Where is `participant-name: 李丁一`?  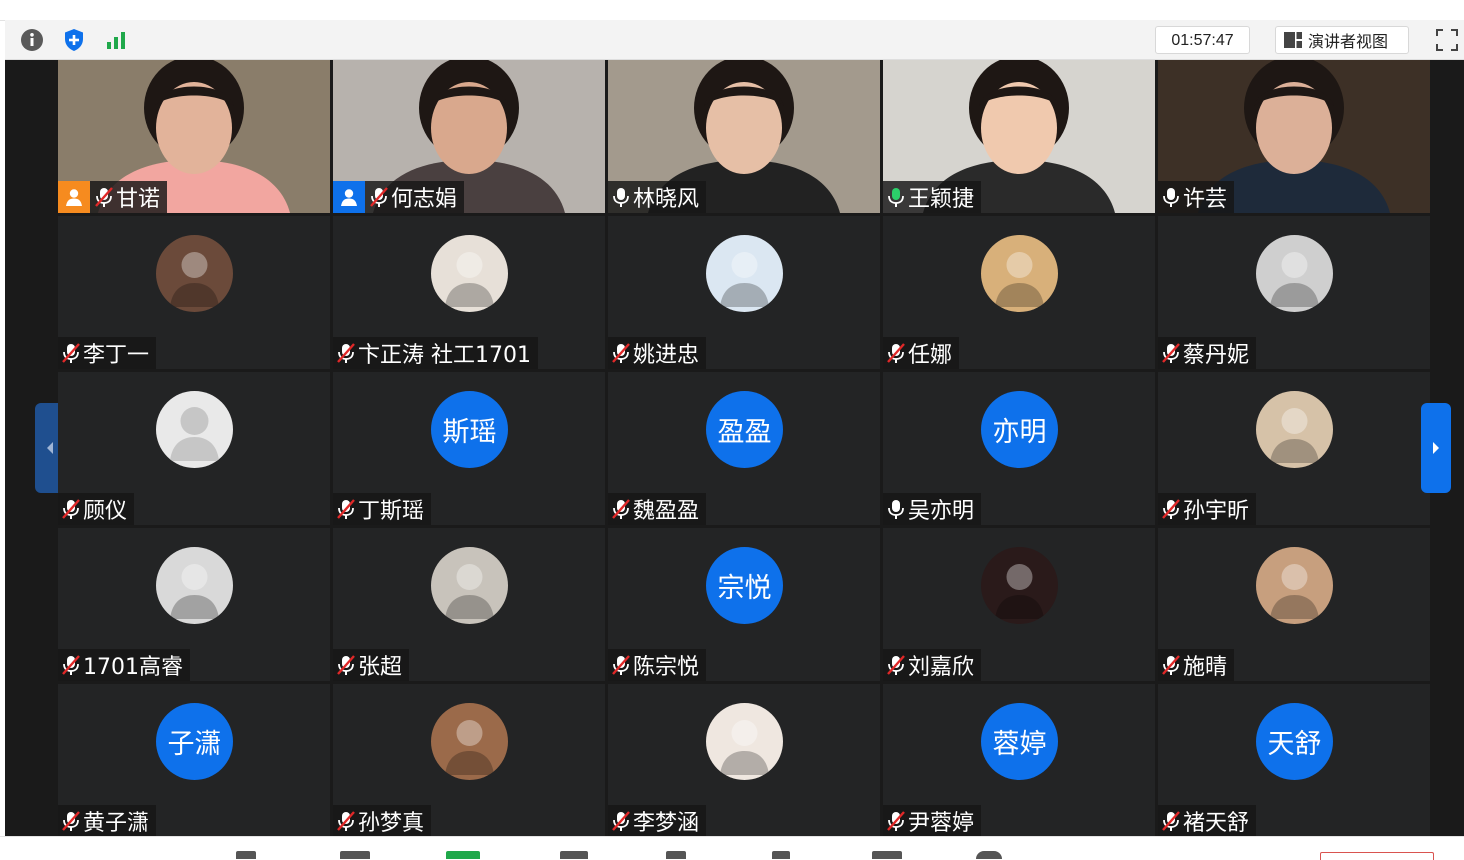
participant-name: 李丁一 is located at coordinates (116, 355).